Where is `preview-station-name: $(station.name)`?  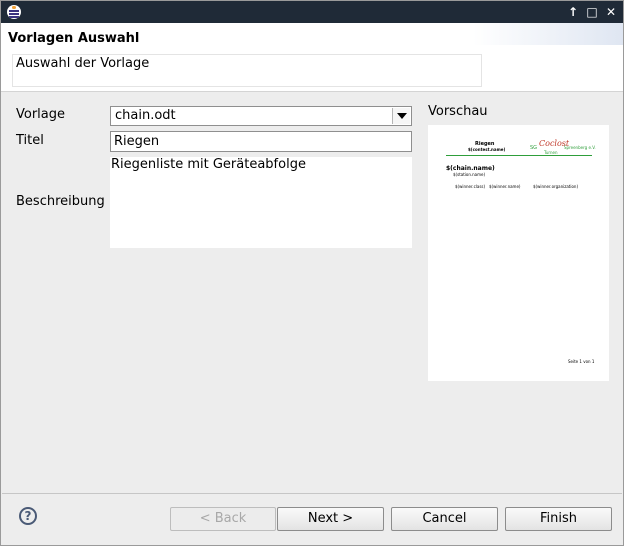
preview-station-name: $(station.name) is located at coordinates (469, 174).